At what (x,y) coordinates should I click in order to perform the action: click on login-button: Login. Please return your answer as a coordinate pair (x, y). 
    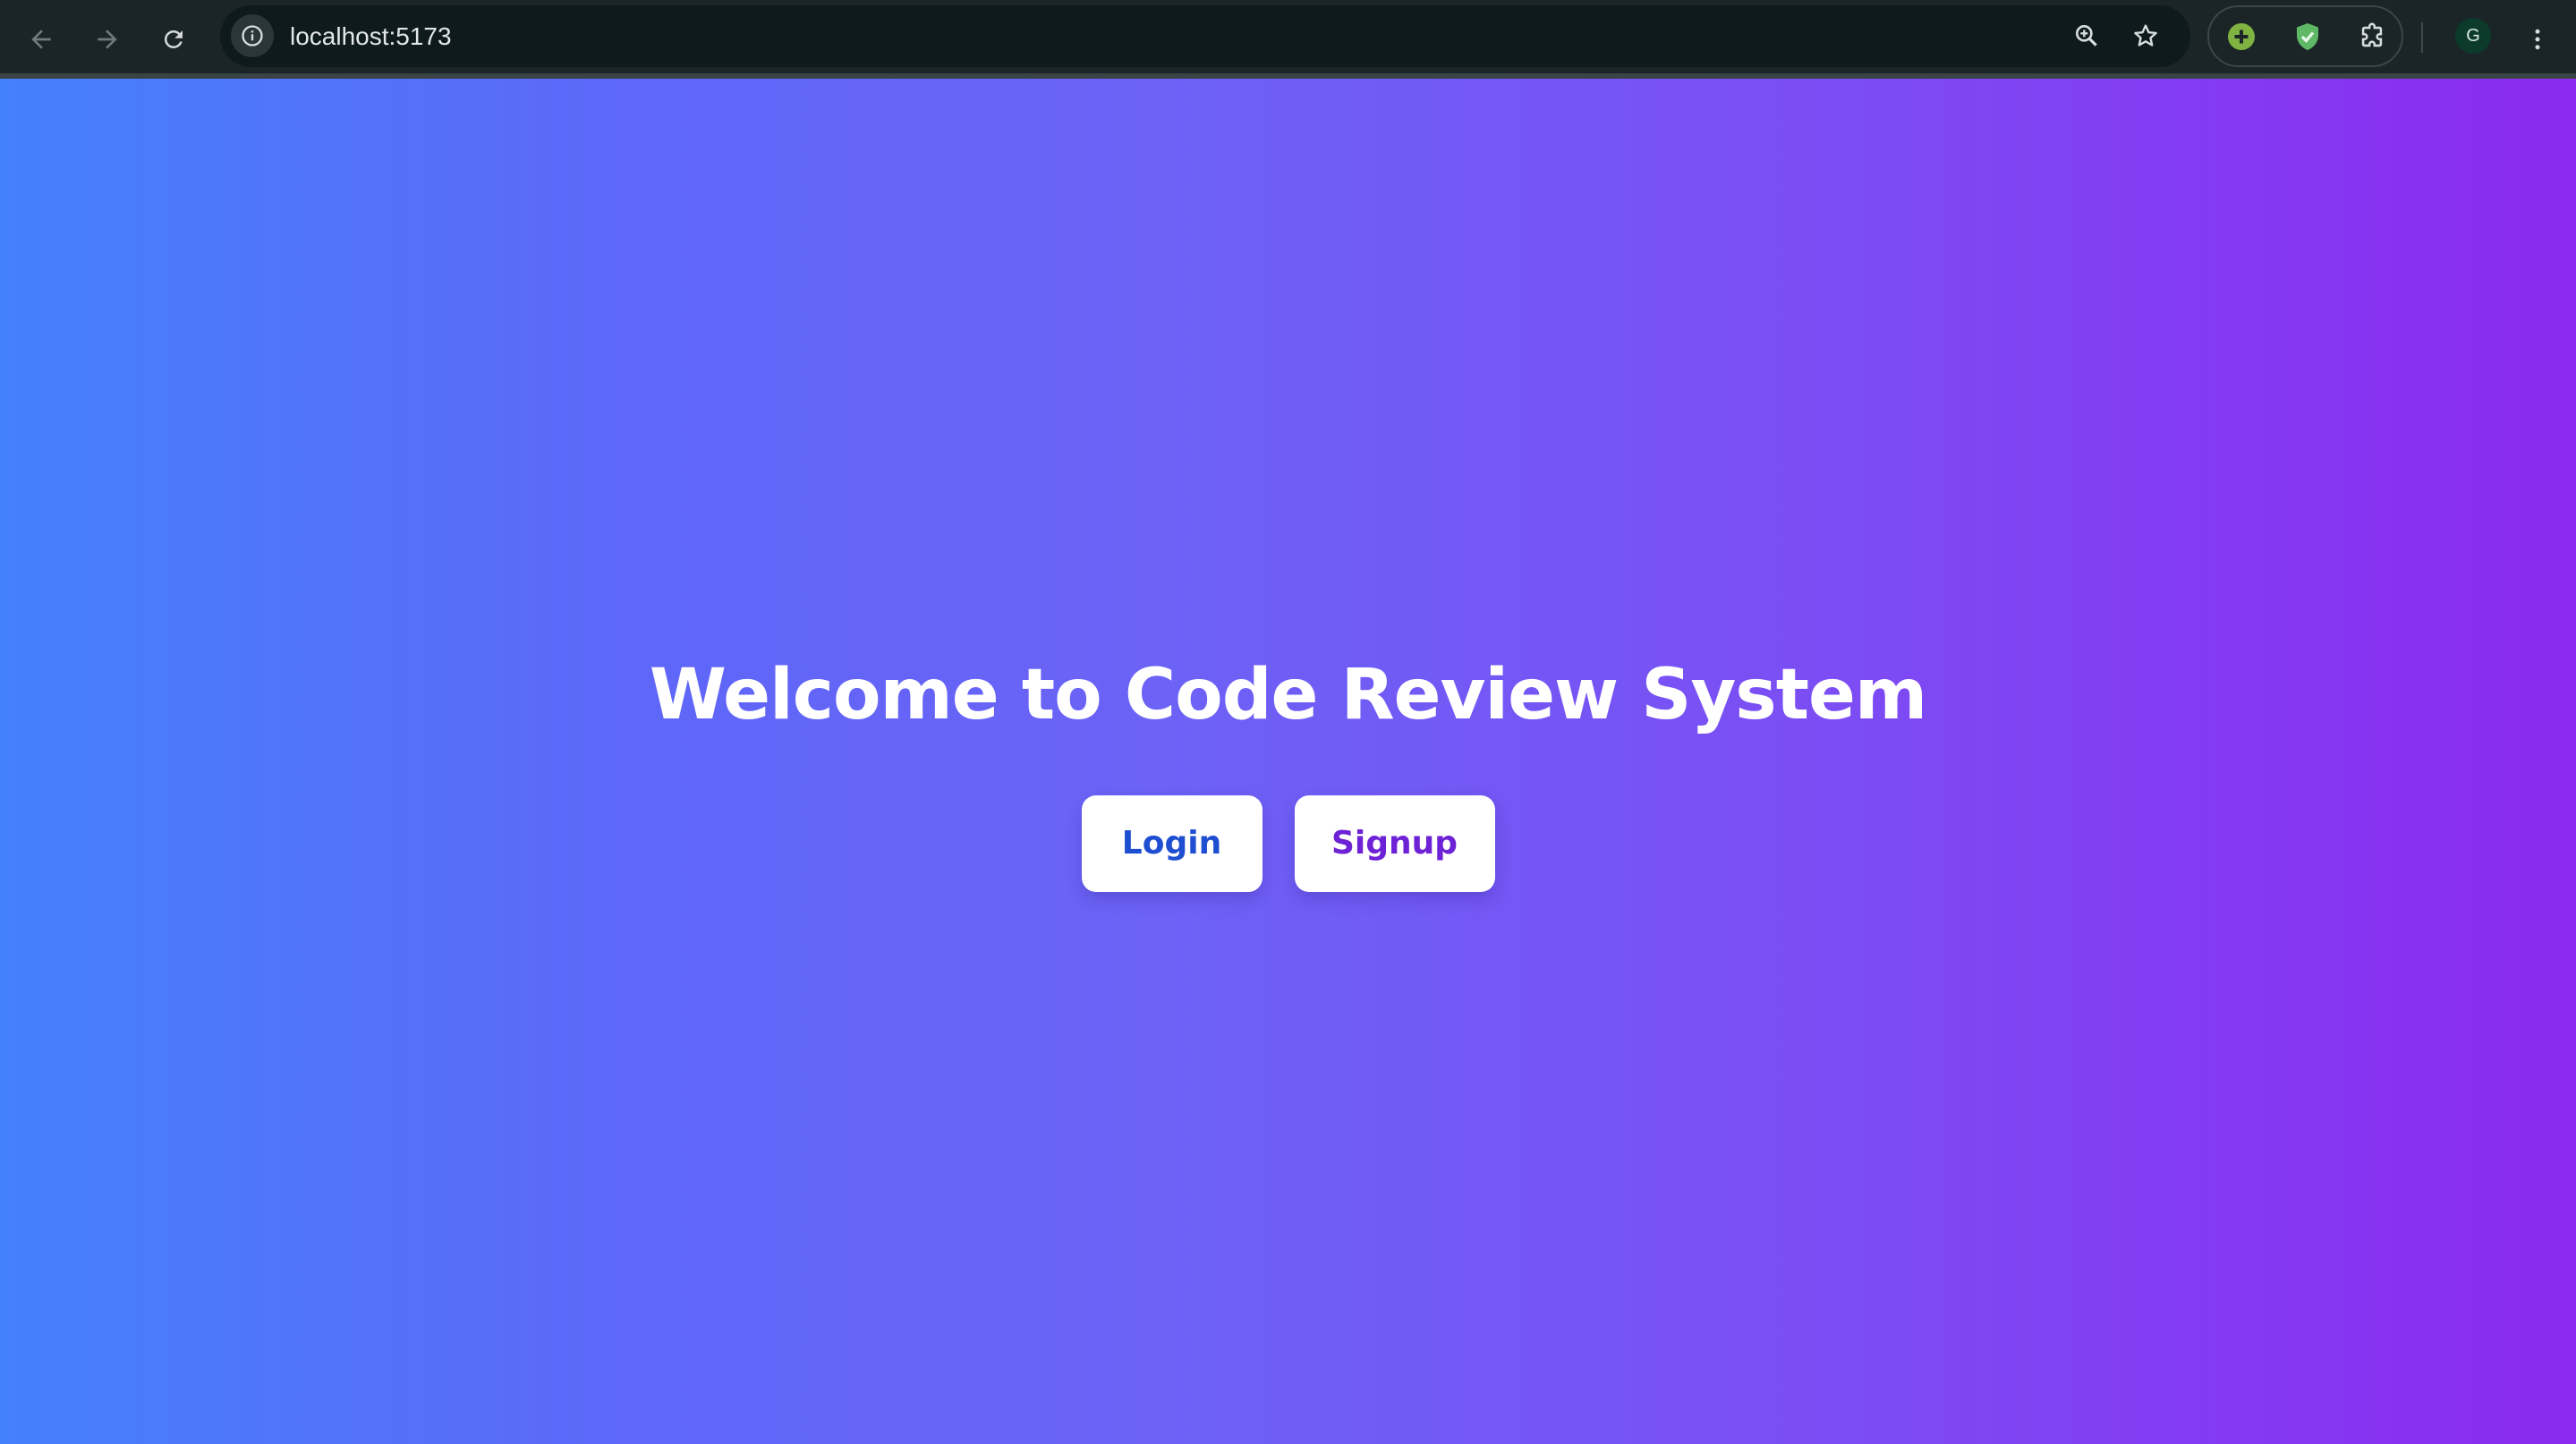
    Looking at the image, I should click on (1171, 843).